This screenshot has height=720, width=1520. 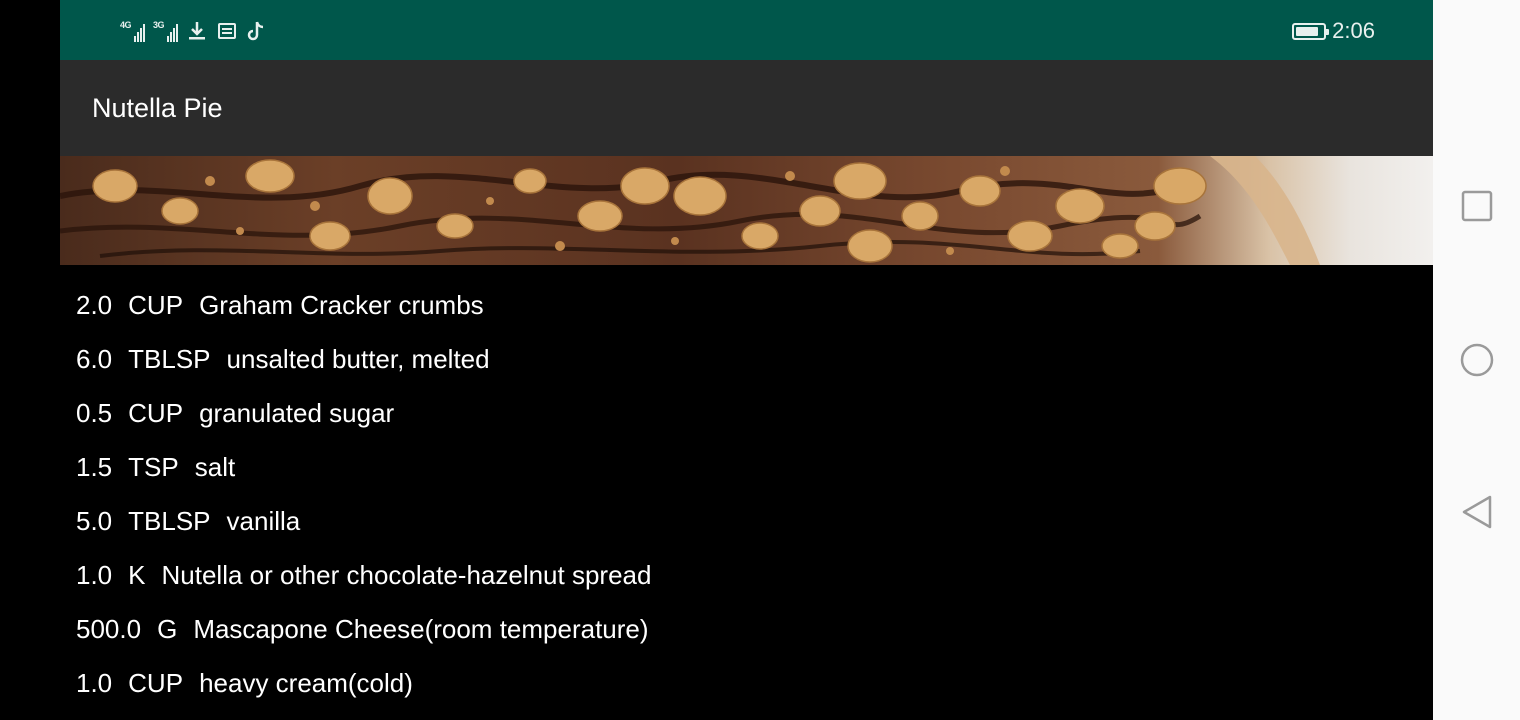 What do you see at coordinates (165, 31) in the screenshot?
I see `signal-3g-icon: 3G` at bounding box center [165, 31].